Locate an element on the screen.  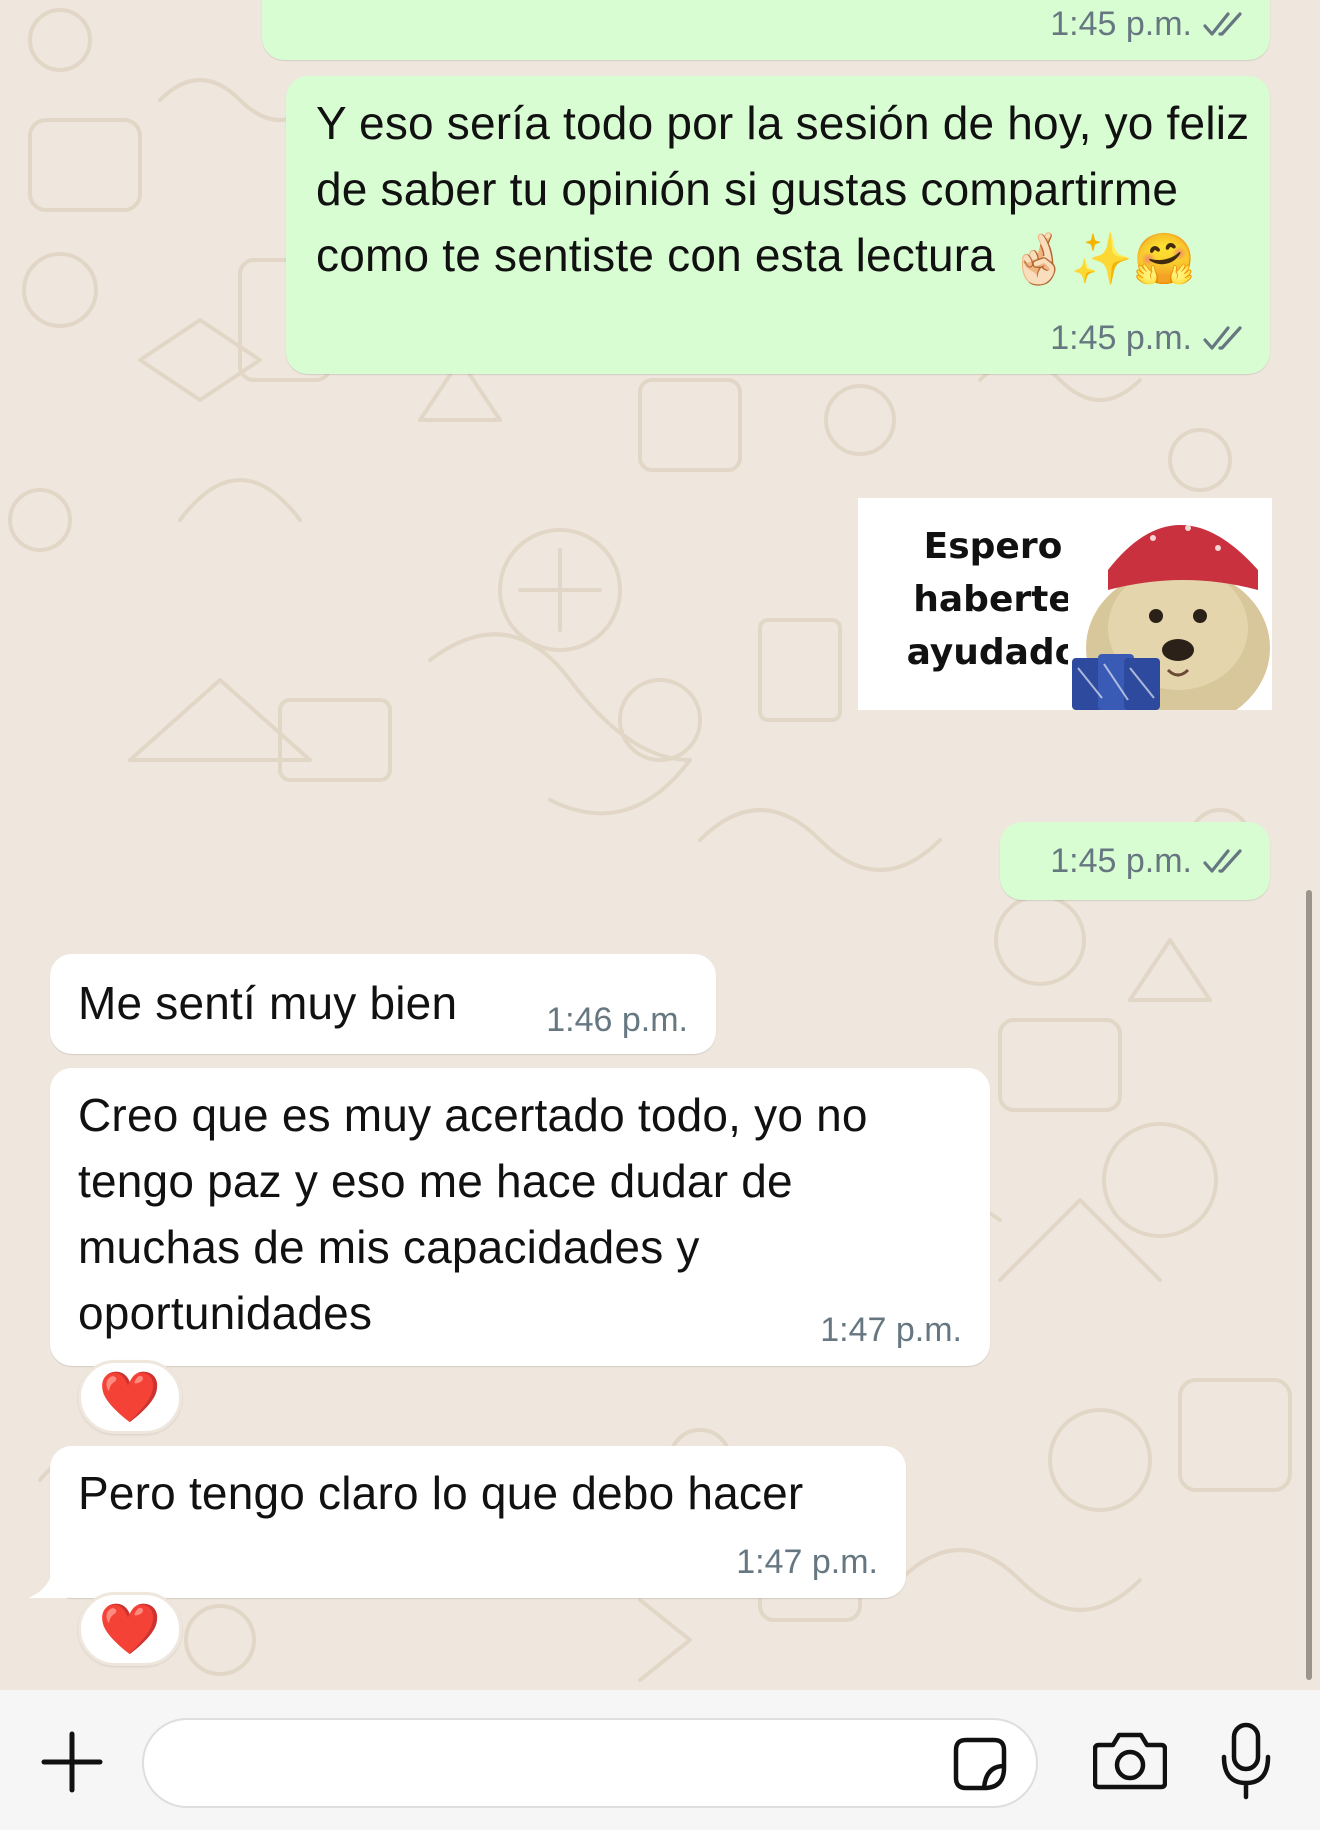
outgoing-message: 1:45 p.m. is located at coordinates (766, 30).